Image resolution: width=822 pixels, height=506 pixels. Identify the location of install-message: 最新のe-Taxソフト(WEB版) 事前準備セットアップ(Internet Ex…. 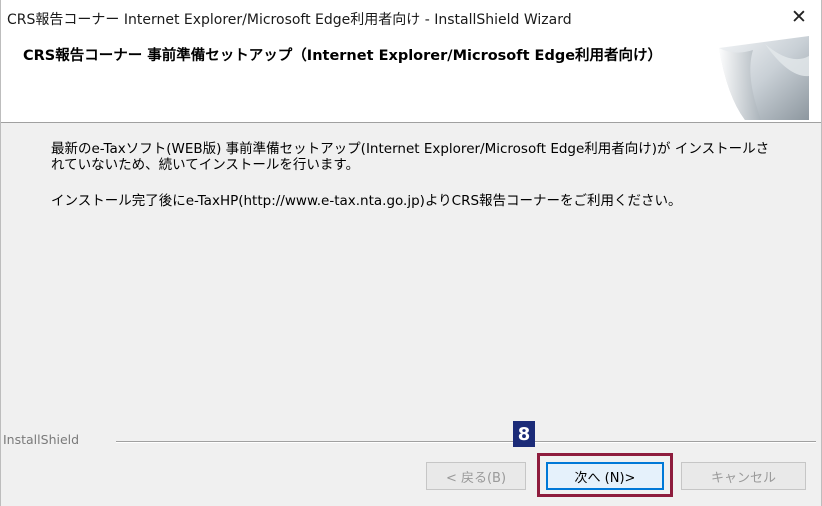
(410, 157).